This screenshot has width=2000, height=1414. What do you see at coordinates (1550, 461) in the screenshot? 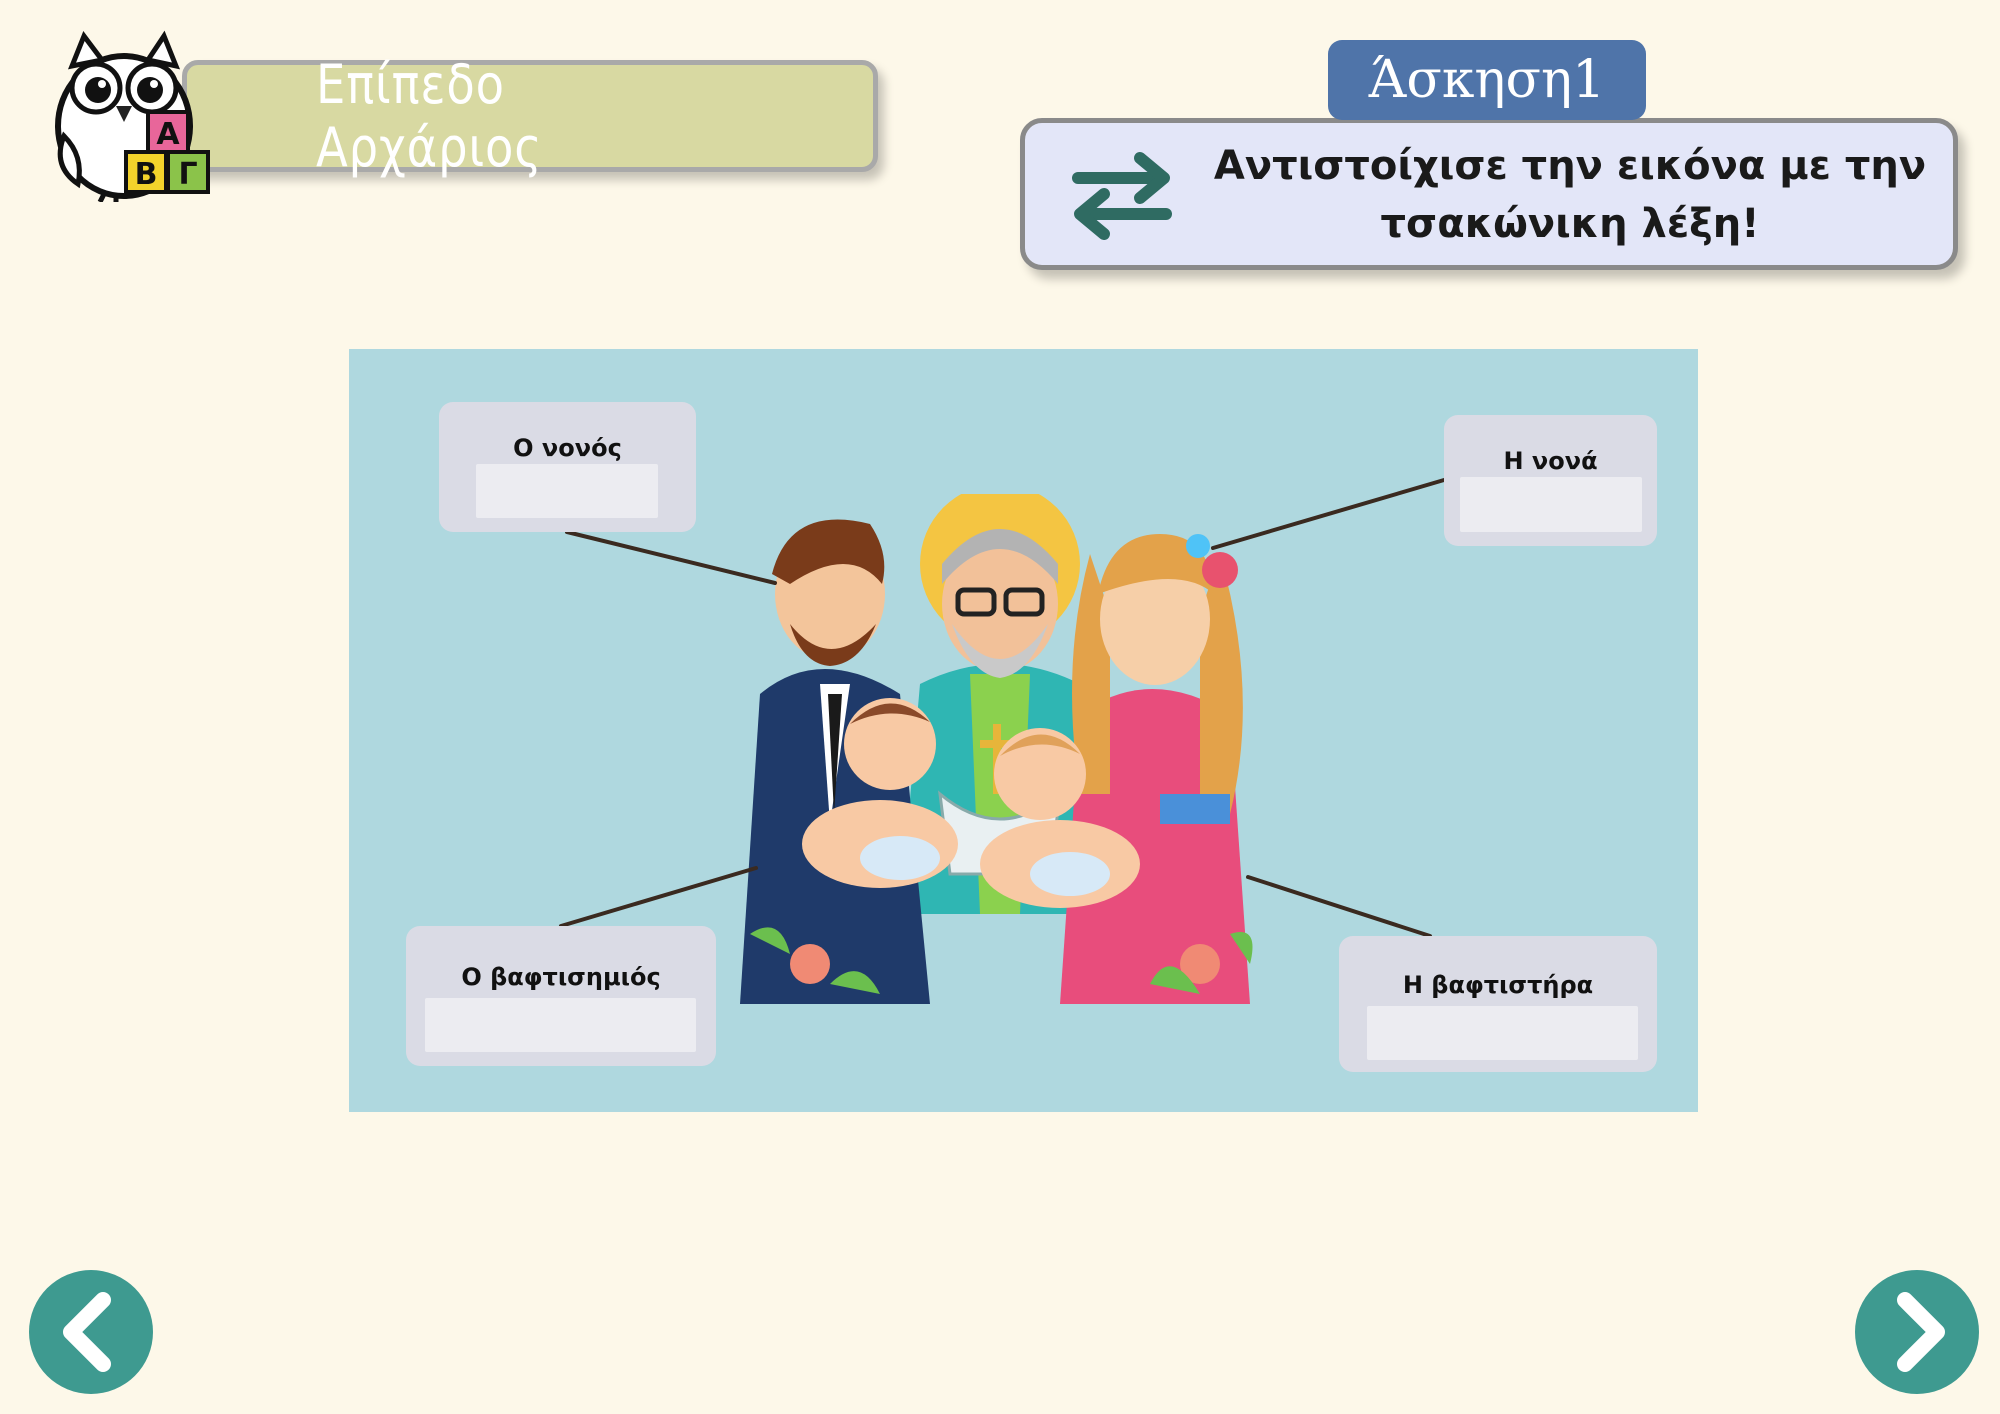
I see `match-label-godmother: Η νονά` at bounding box center [1550, 461].